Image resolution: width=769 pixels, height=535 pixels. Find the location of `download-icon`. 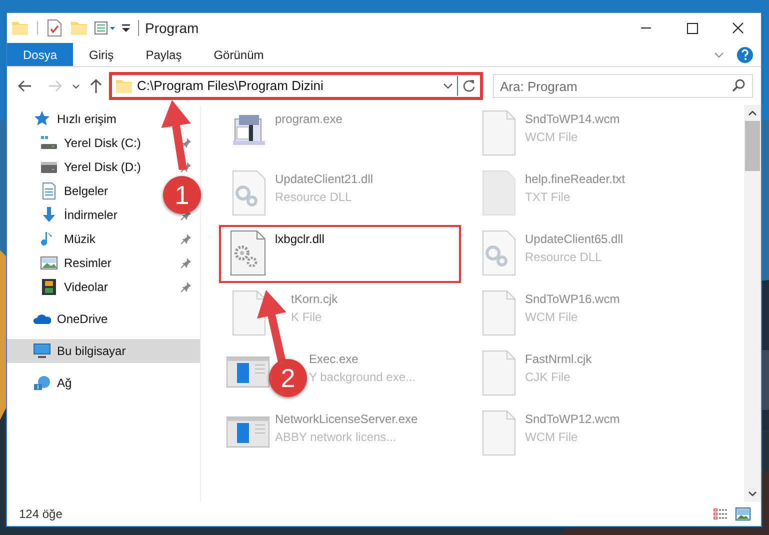

download-icon is located at coordinates (49, 215).